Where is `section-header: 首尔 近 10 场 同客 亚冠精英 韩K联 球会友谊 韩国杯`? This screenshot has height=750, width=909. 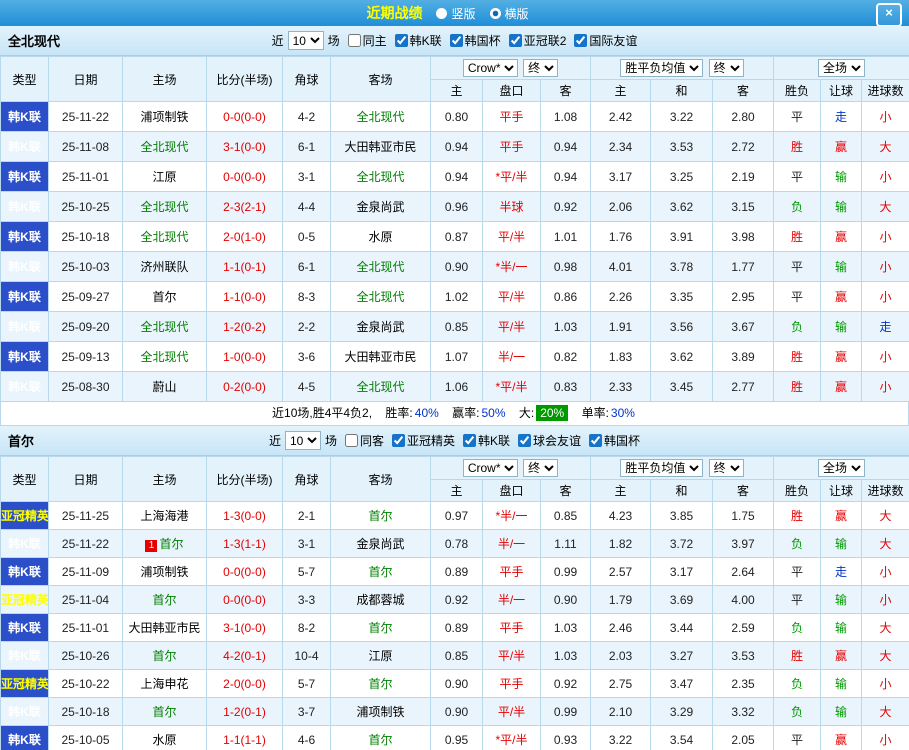
section-header: 首尔 近 10 场 同客 亚冠精英 韩K联 球会友谊 韩国杯 is located at coordinates (454, 441).